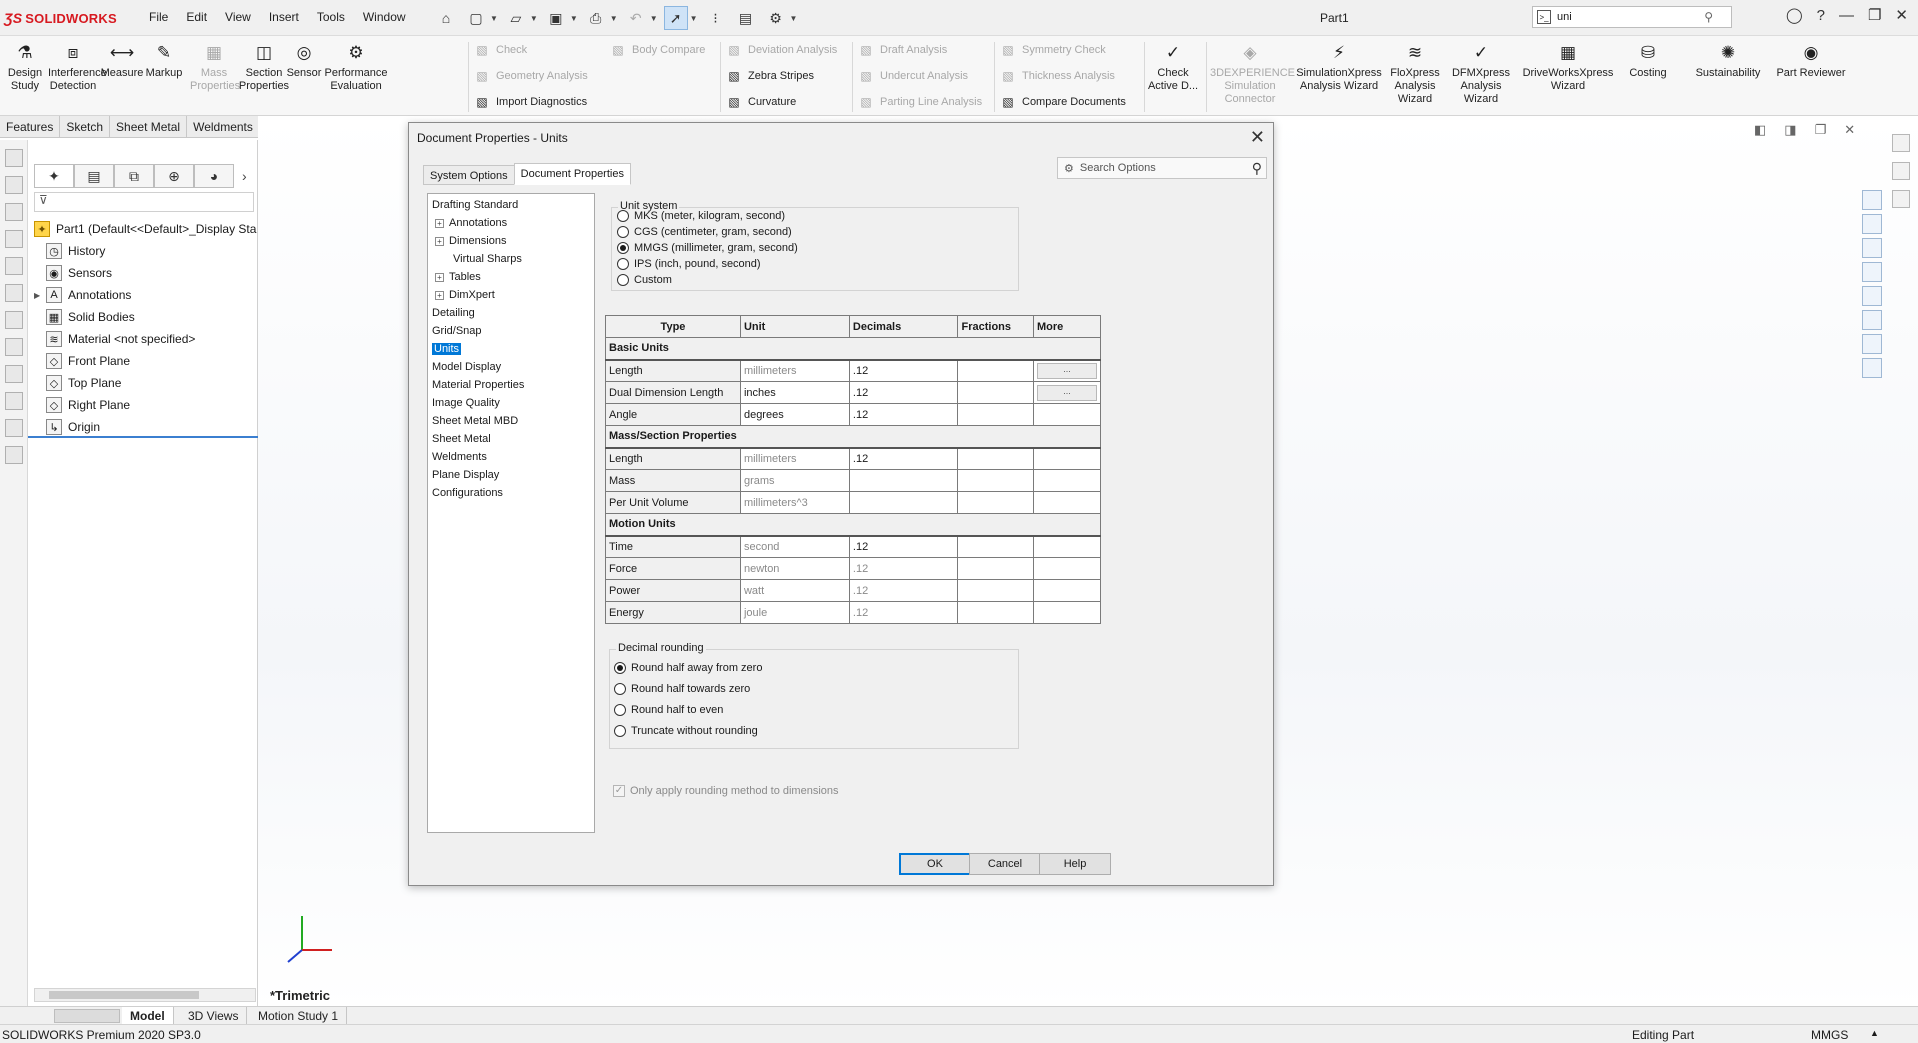 This screenshot has width=1918, height=1043. What do you see at coordinates (223, 127) in the screenshot?
I see `tab-weldments: Weldments` at bounding box center [223, 127].